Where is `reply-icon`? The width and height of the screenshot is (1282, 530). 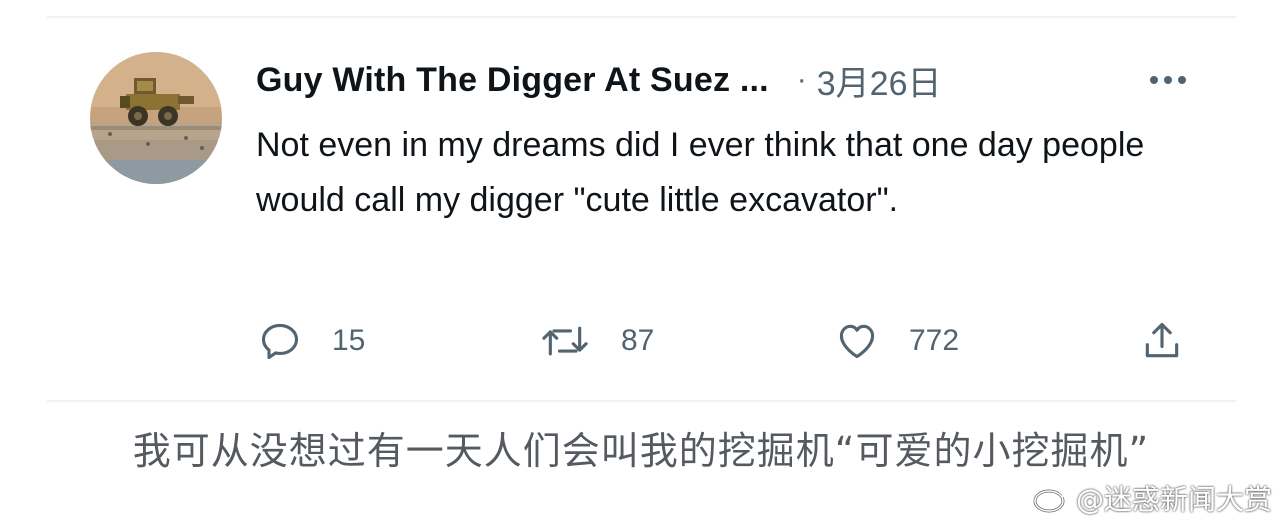 reply-icon is located at coordinates (280, 341).